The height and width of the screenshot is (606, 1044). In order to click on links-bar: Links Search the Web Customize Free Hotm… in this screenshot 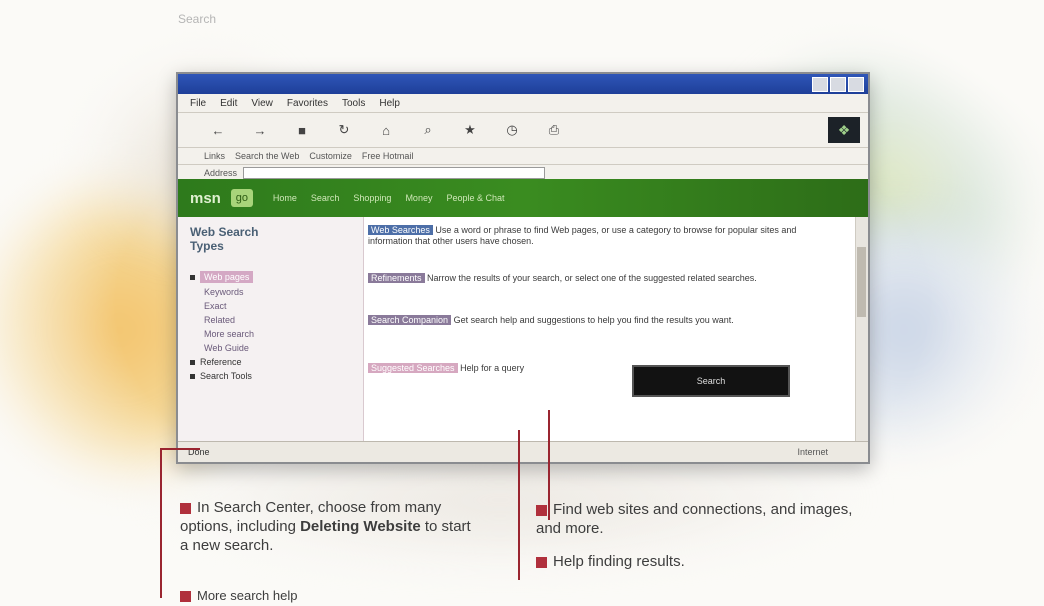, I will do `click(523, 156)`.